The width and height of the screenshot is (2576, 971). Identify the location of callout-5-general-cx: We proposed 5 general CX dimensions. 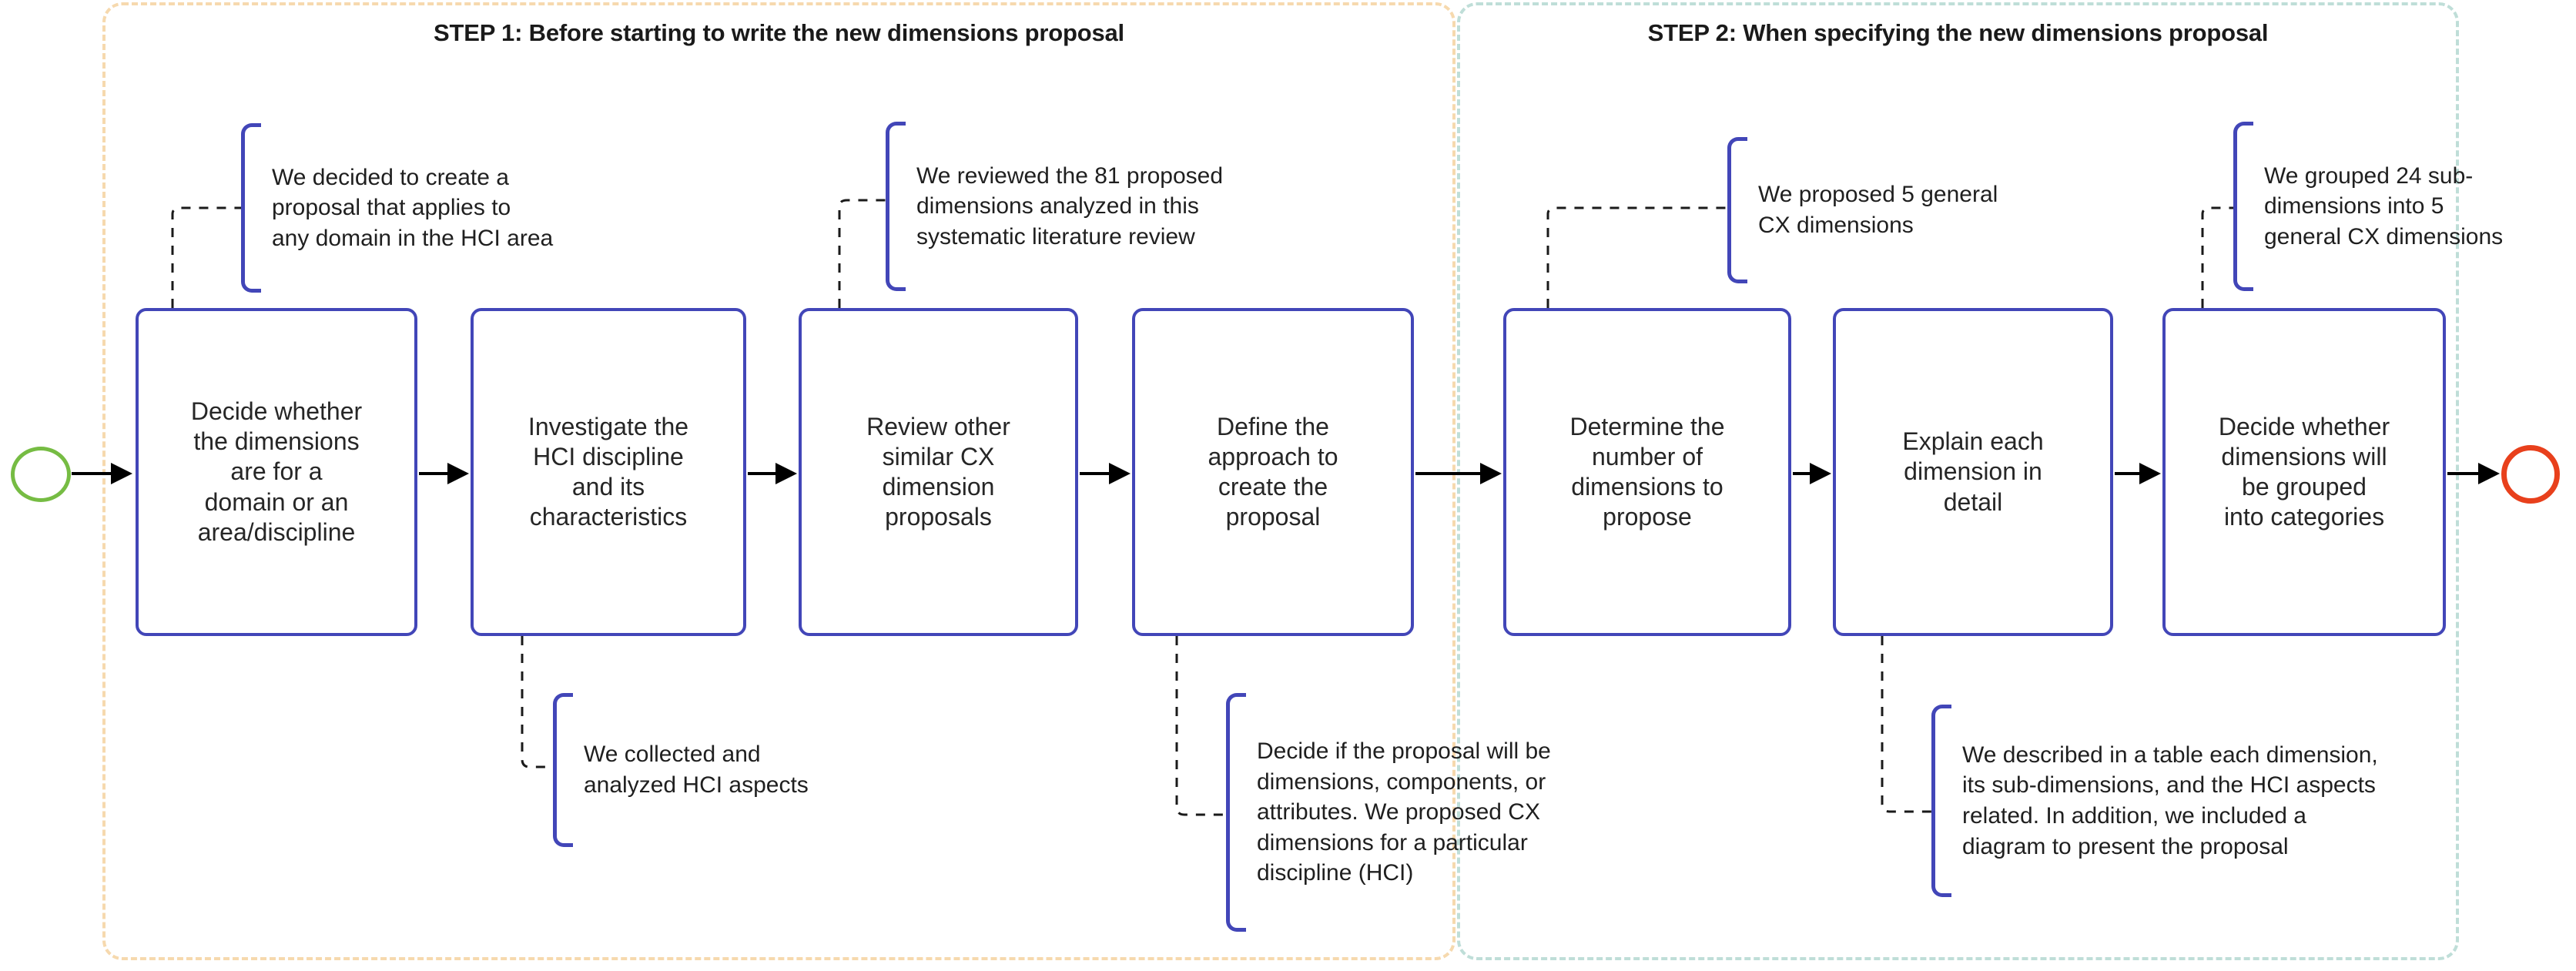
(1908, 210).